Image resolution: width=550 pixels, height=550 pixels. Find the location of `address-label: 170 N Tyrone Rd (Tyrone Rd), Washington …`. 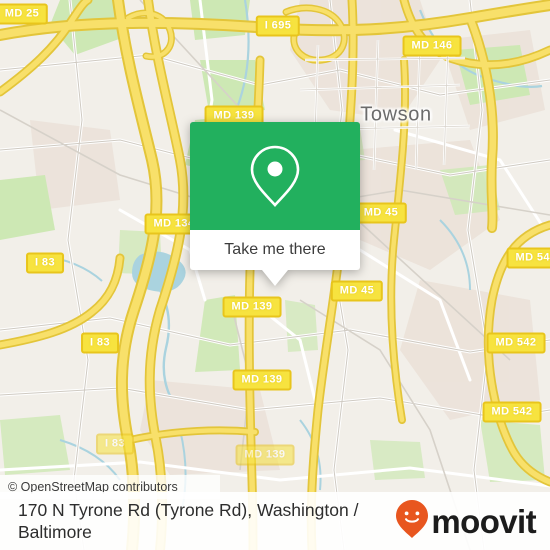

address-label: 170 N Tyrone Rd (Tyrone Rd), Washington … is located at coordinates (188, 521).